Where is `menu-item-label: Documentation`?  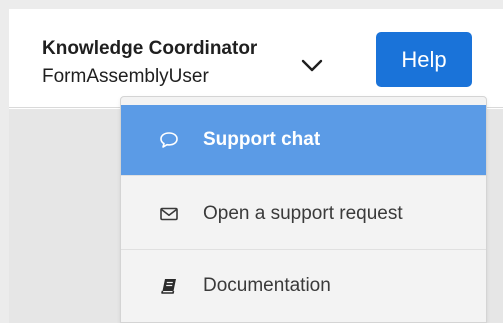 menu-item-label: Documentation is located at coordinates (267, 285).